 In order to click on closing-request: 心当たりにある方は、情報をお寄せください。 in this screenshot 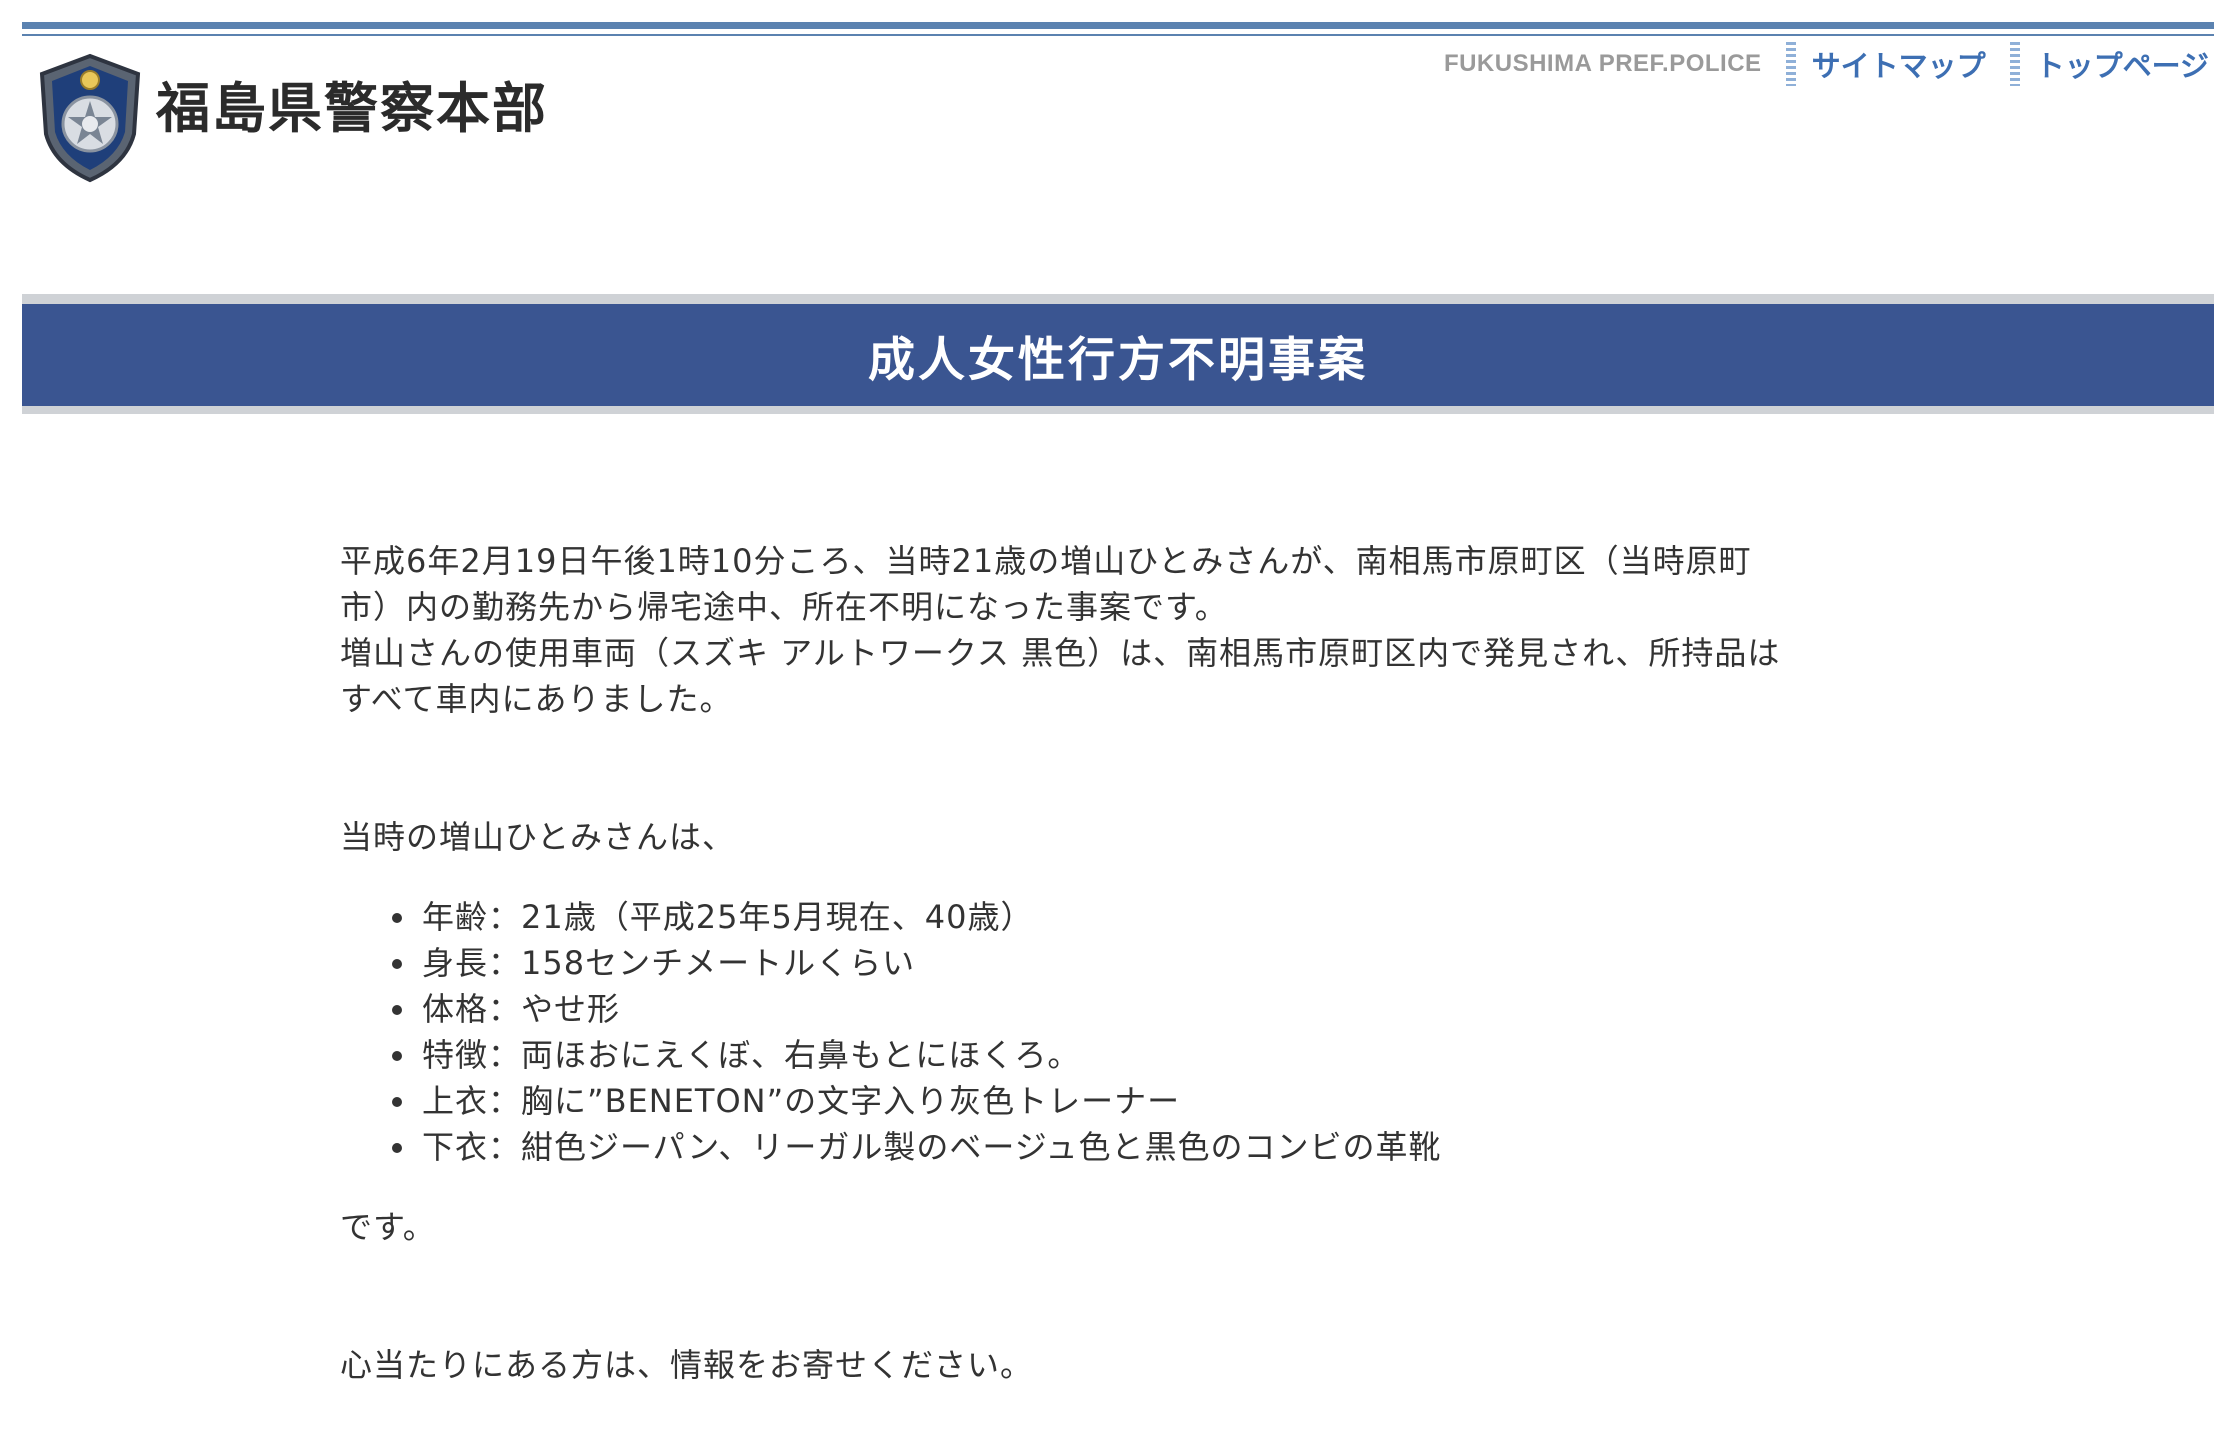, I will do `click(687, 1365)`.